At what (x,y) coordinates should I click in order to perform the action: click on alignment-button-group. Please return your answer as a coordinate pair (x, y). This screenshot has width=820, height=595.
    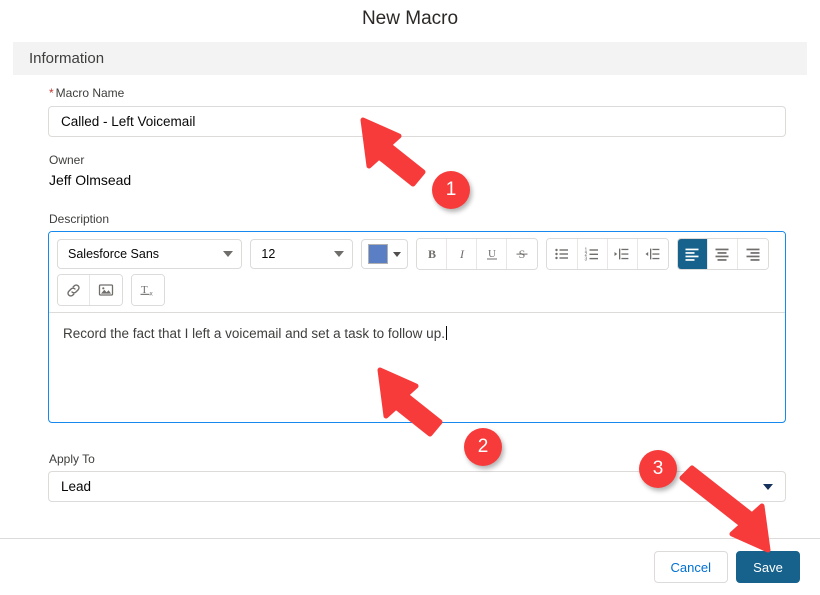
    Looking at the image, I should click on (722, 254).